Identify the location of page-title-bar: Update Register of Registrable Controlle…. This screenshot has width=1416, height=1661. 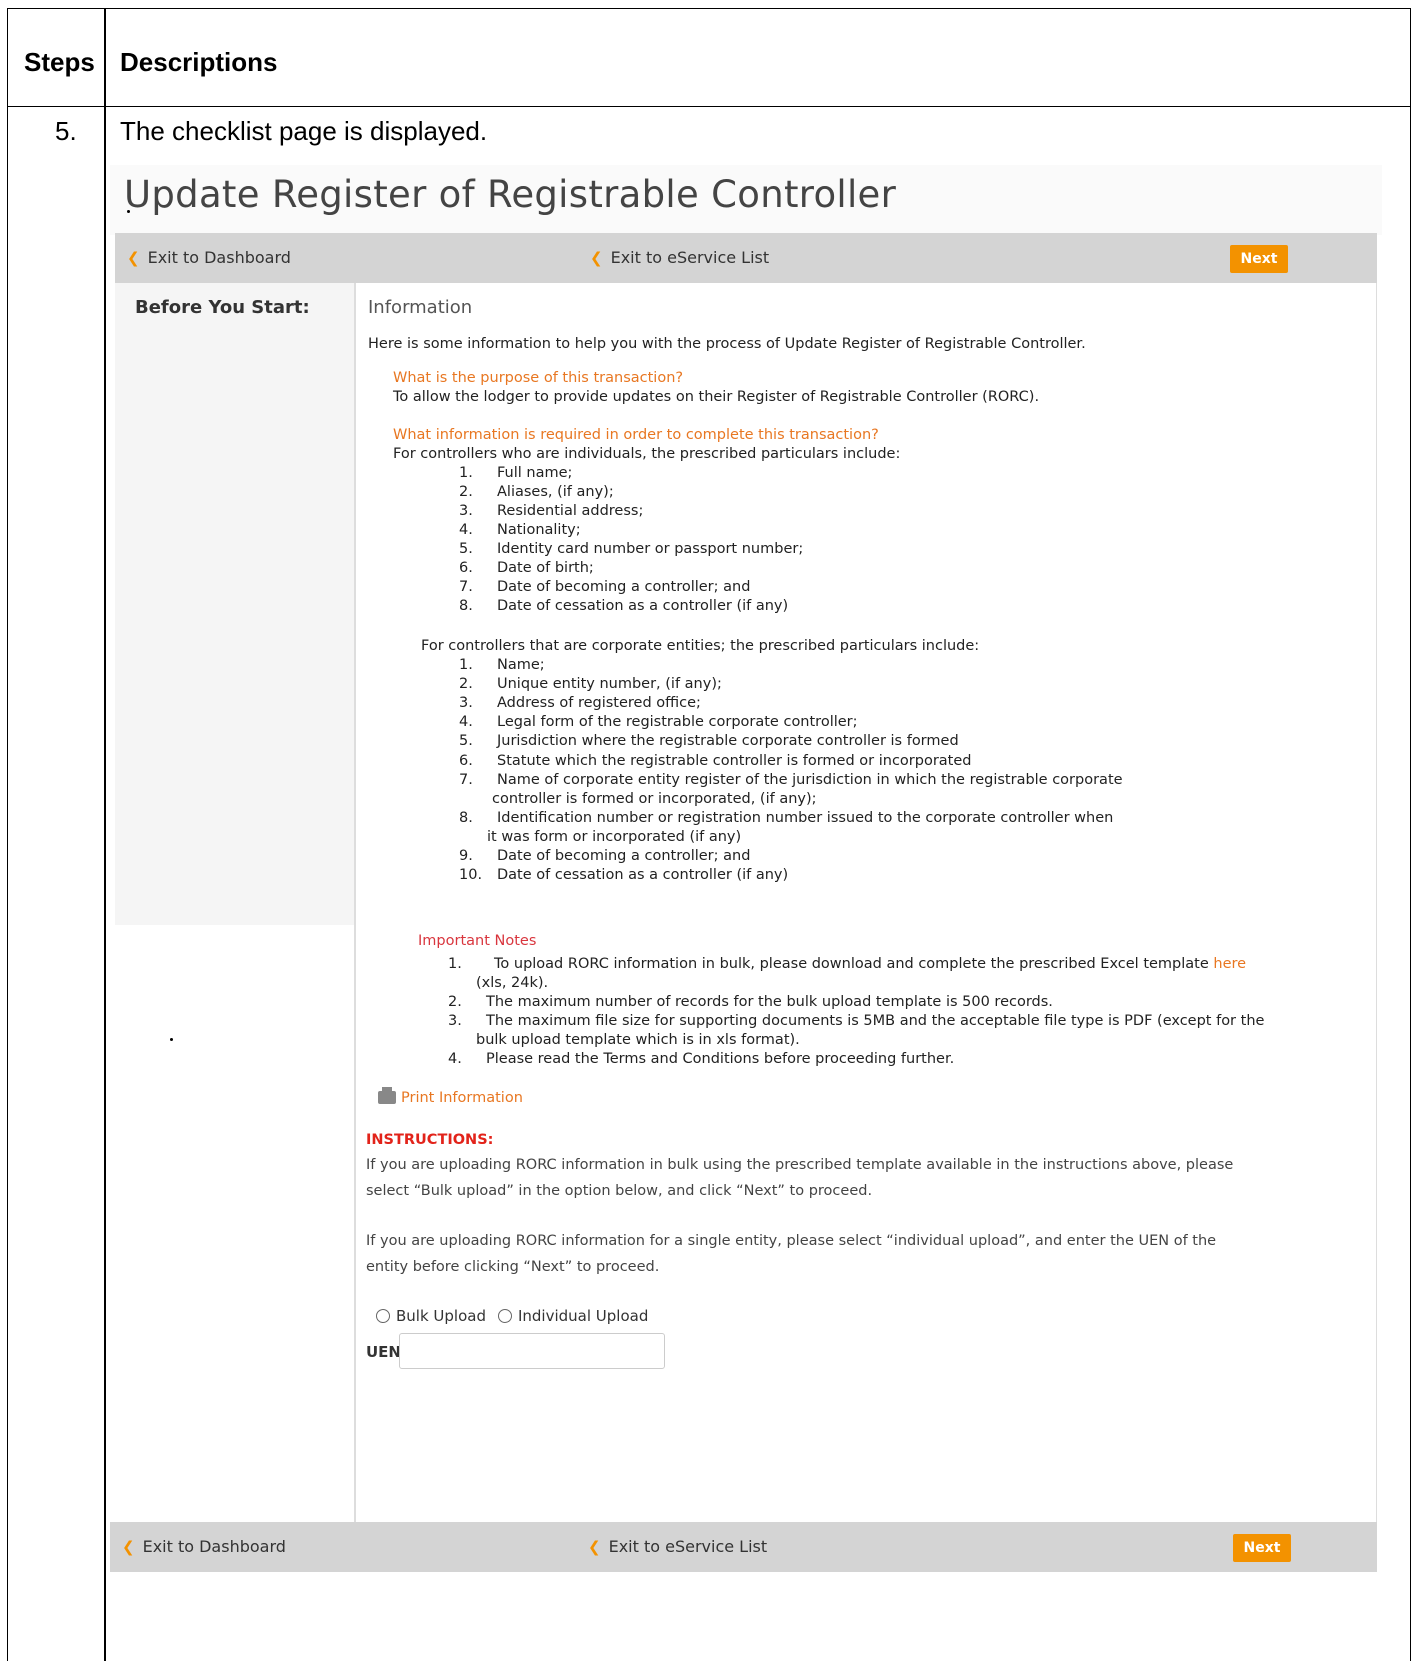
(746, 200).